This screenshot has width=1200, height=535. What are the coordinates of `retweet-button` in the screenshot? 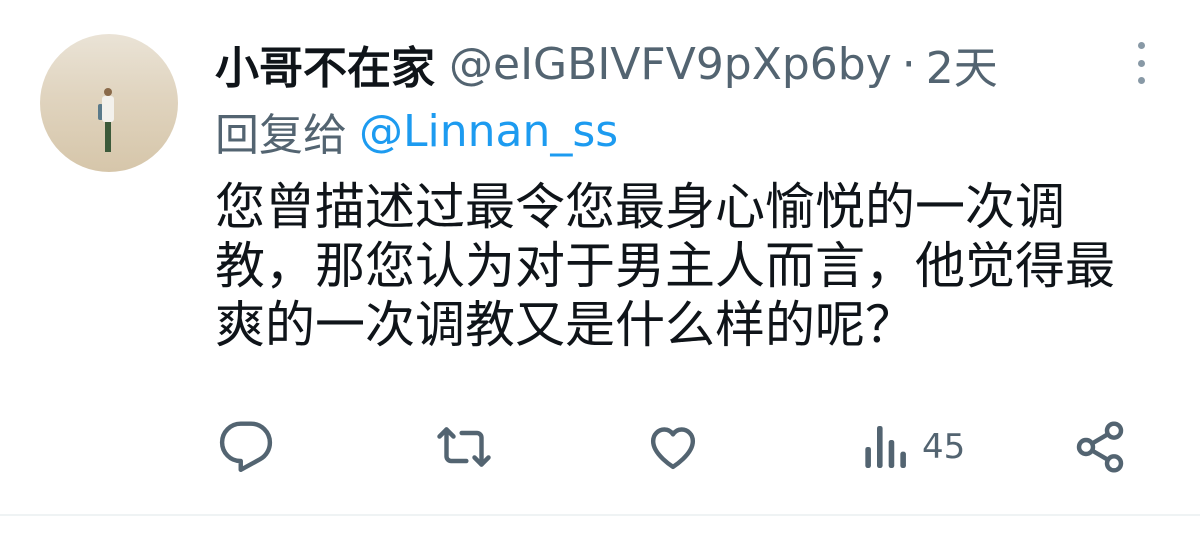 It's located at (464, 447).